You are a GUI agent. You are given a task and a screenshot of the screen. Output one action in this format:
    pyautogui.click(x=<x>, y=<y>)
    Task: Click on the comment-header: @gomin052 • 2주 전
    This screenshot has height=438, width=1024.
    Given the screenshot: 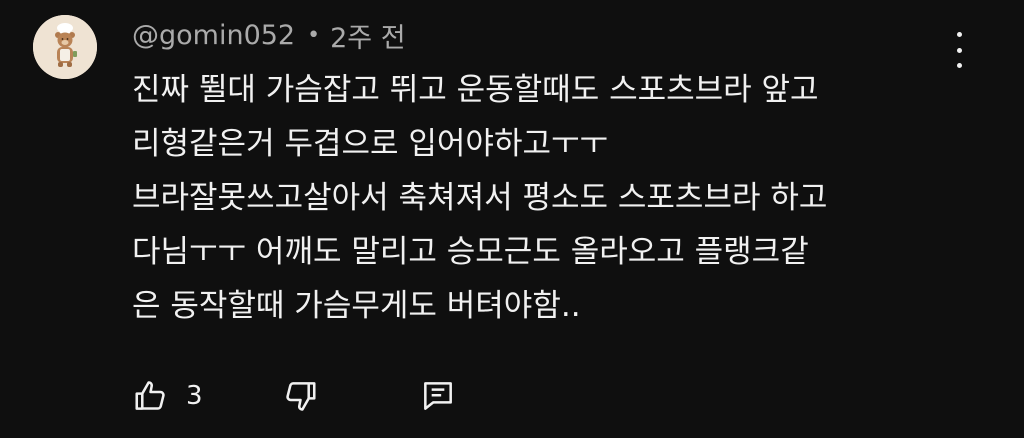 What is the action you would take?
    pyautogui.click(x=269, y=35)
    